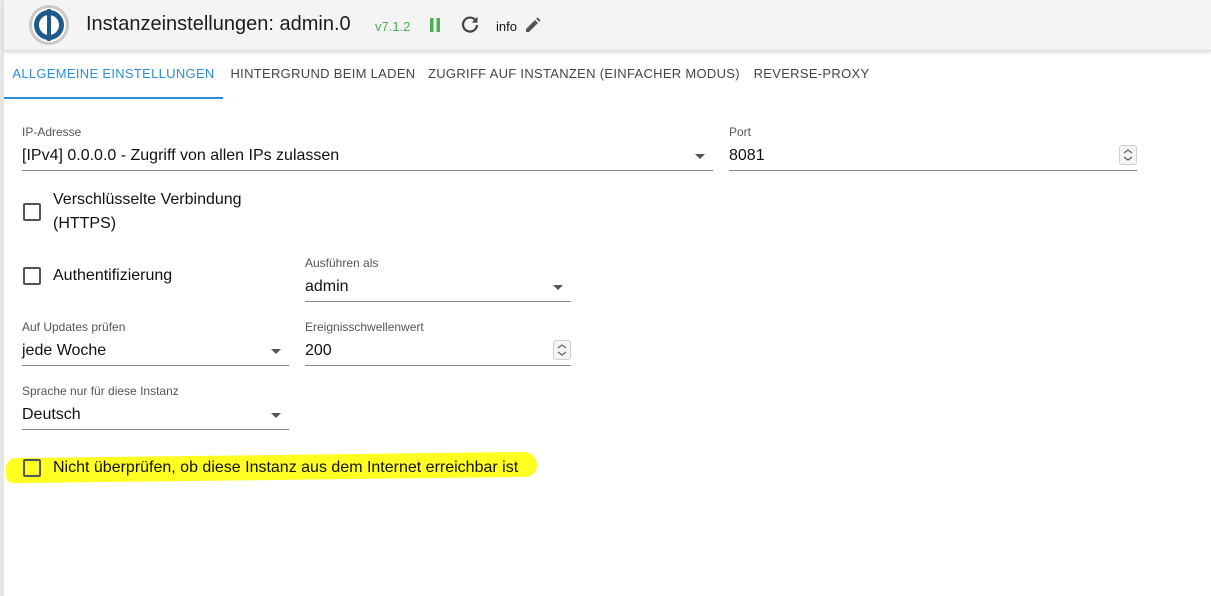 The height and width of the screenshot is (596, 1211). I want to click on authentication-label: Authentifizierung, so click(113, 275).